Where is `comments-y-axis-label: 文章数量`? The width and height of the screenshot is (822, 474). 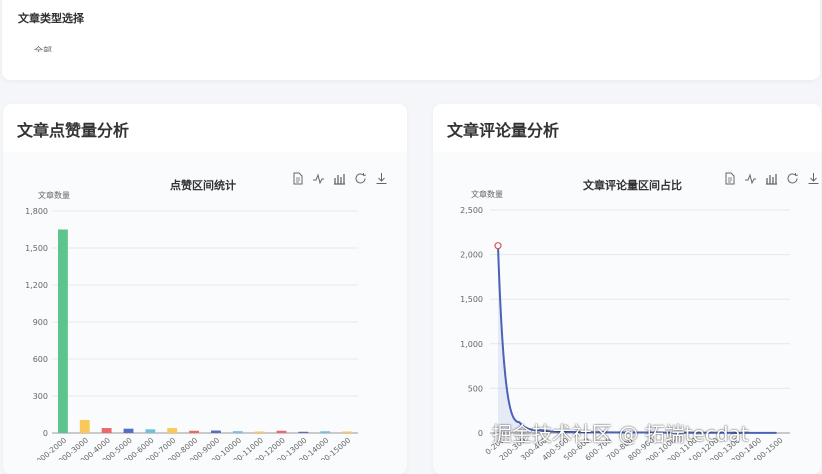
comments-y-axis-label: 文章数量 is located at coordinates (487, 194).